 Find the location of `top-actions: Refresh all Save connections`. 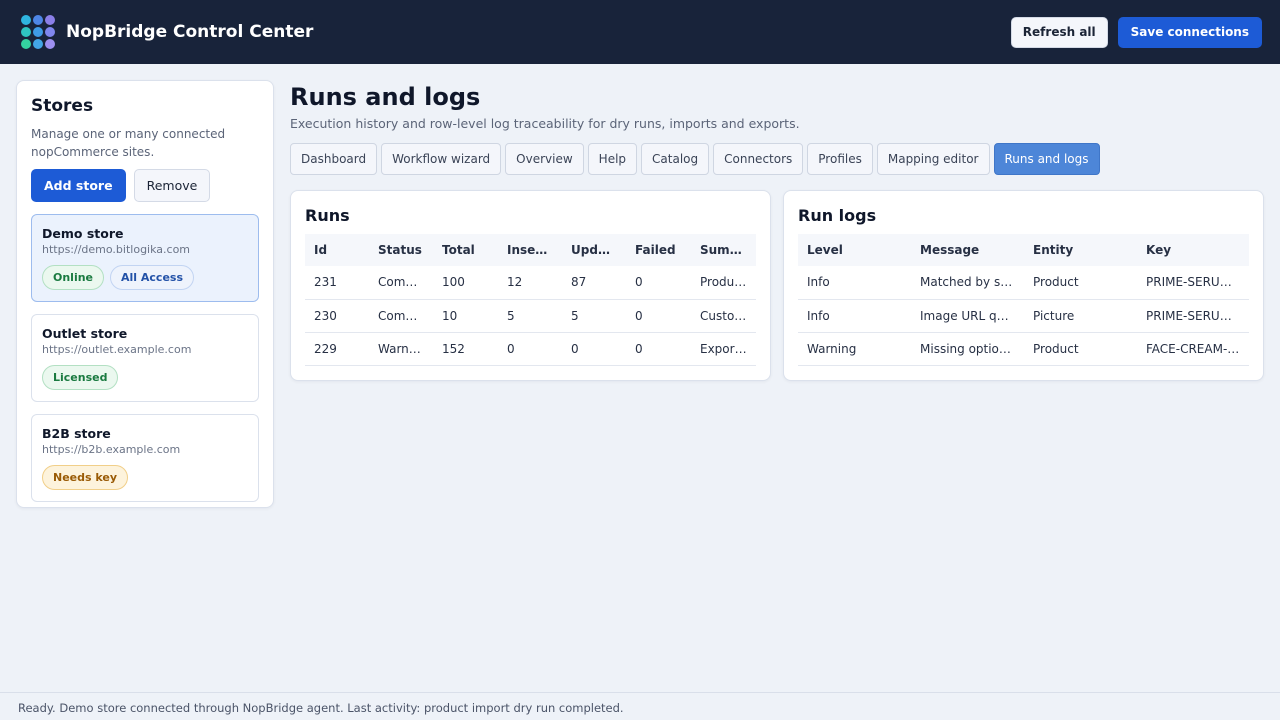

top-actions: Refresh all Save connections is located at coordinates (1136, 32).